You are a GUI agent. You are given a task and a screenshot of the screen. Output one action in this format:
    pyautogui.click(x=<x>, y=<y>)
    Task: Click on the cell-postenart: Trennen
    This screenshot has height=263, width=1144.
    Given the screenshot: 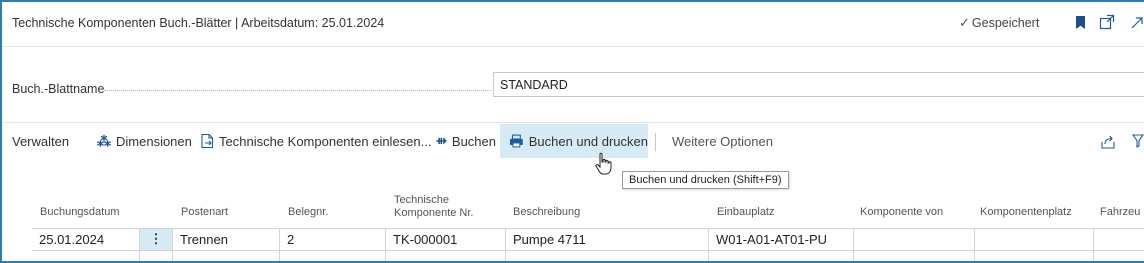 What is the action you would take?
    pyautogui.click(x=226, y=239)
    